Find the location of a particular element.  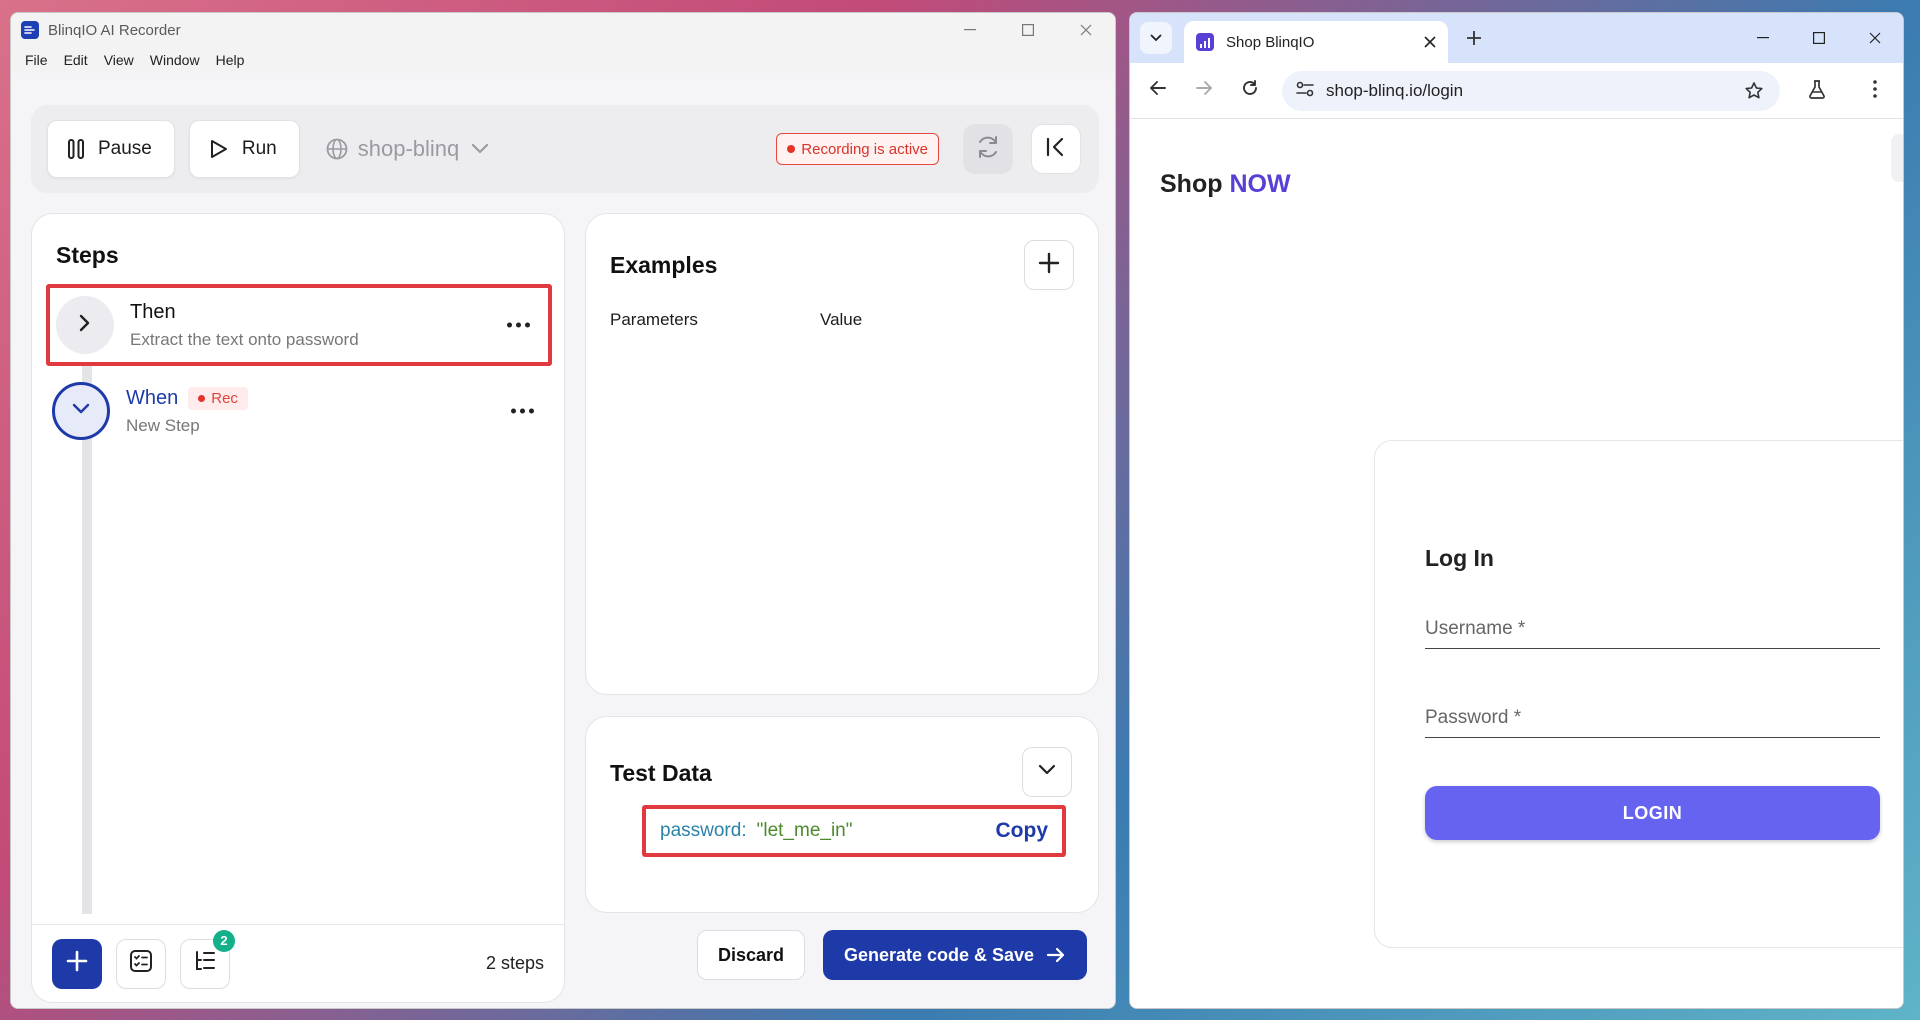

pause-icon is located at coordinates (76, 149).